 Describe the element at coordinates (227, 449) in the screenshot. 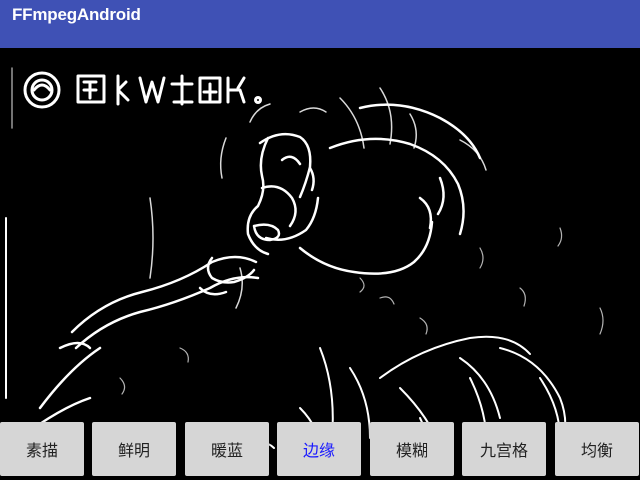

I see `filter-warm-blue-button: 暖蓝` at that location.